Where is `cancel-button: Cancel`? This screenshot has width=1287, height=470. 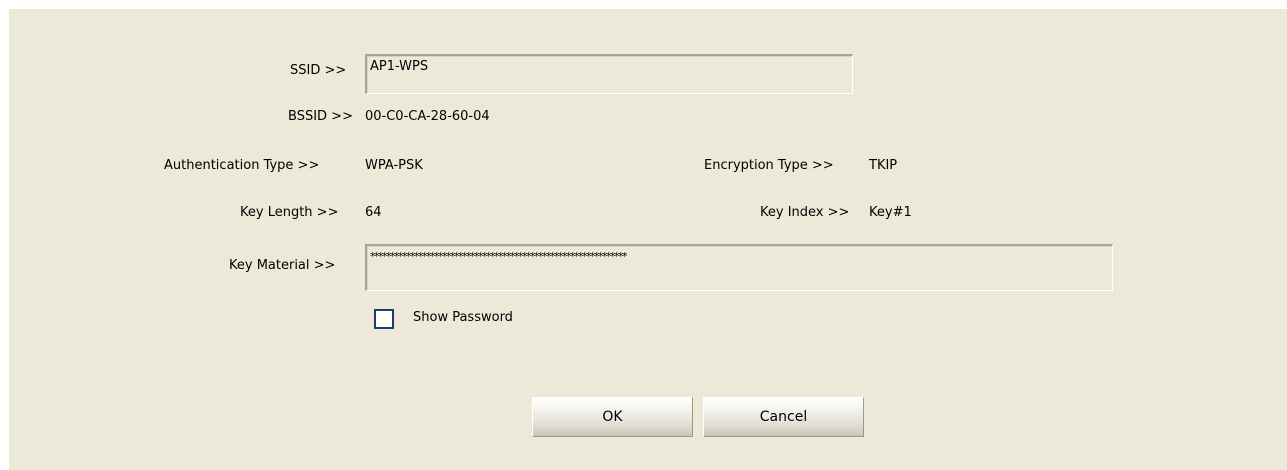
cancel-button: Cancel is located at coordinates (783, 417).